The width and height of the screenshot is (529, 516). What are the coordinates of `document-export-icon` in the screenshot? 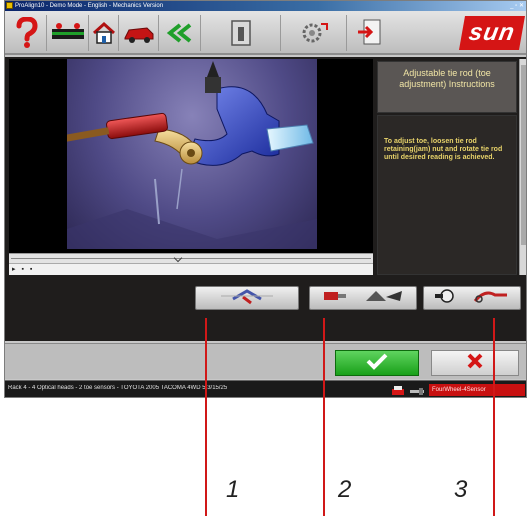 It's located at (370, 33).